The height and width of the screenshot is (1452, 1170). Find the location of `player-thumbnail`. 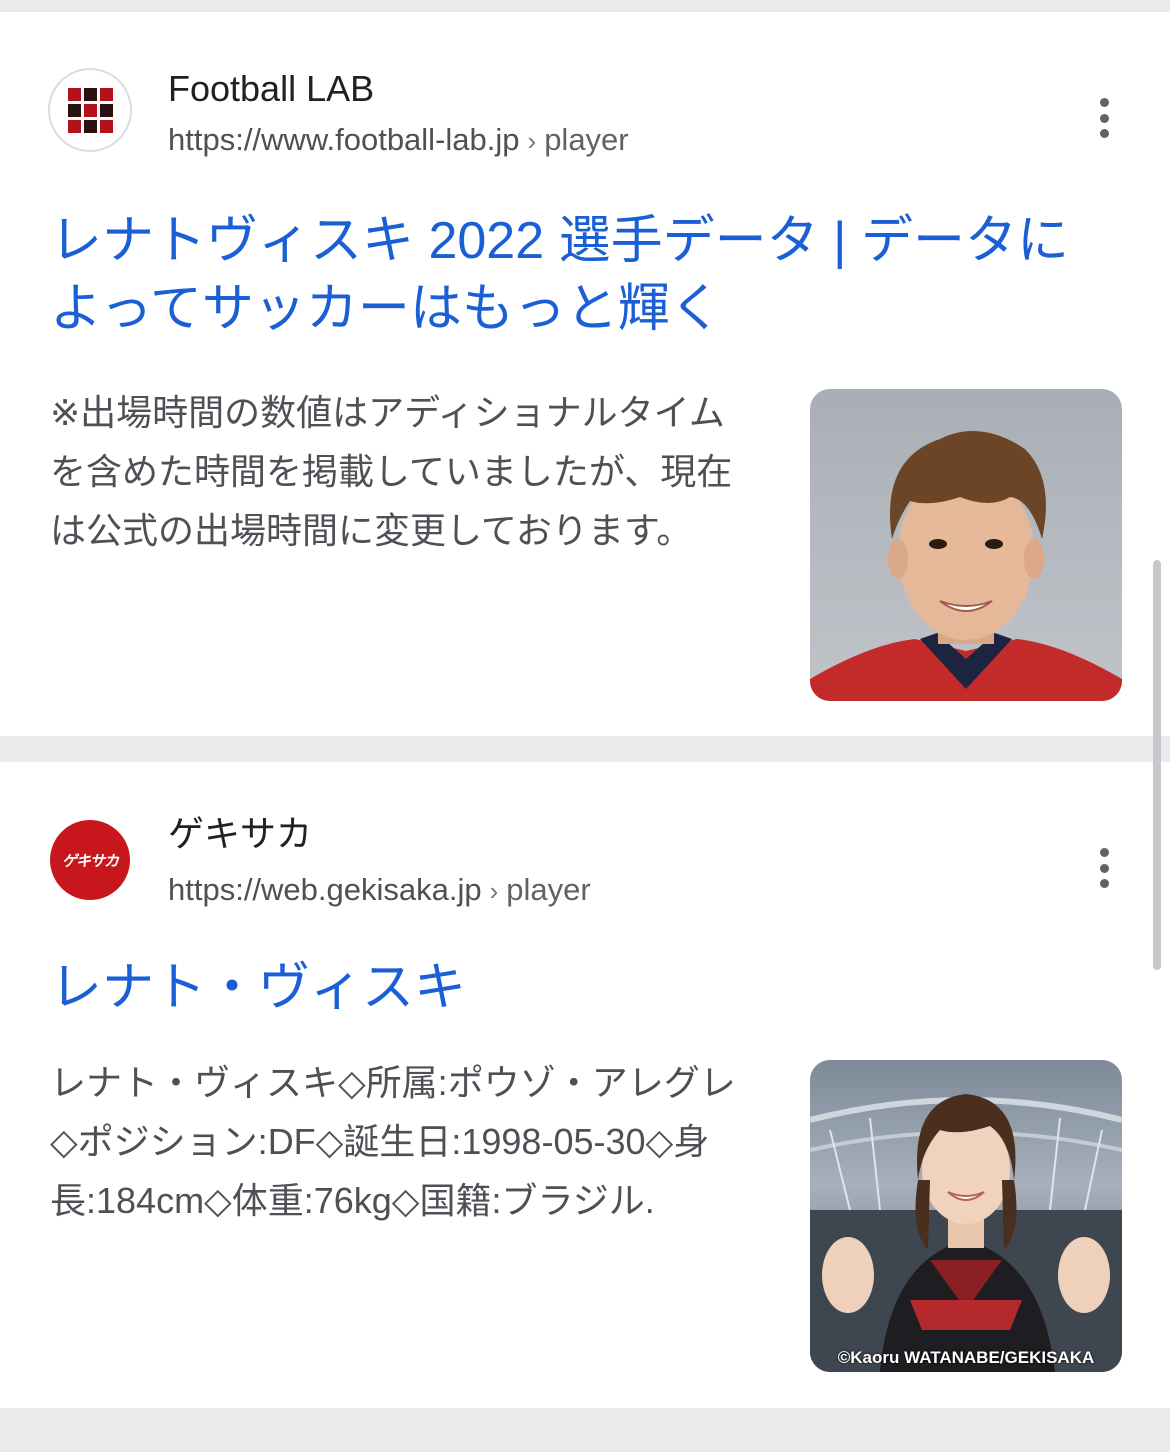

player-thumbnail is located at coordinates (966, 545).